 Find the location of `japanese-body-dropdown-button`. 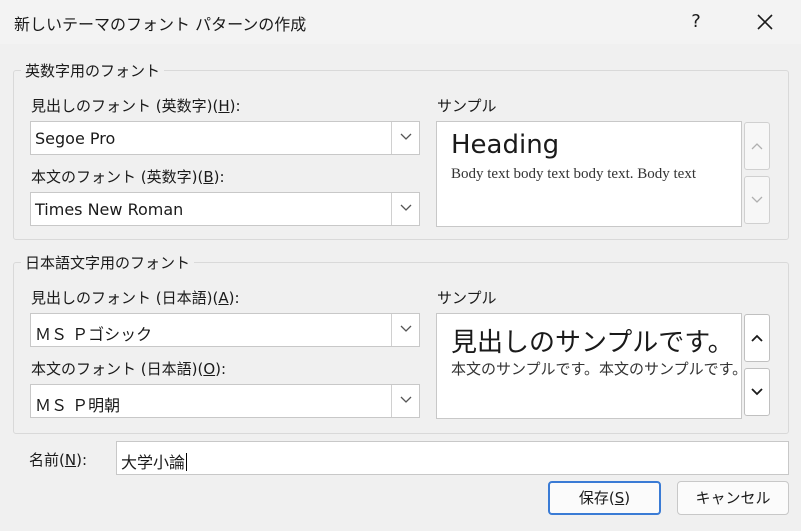

japanese-body-dropdown-button is located at coordinates (405, 401).